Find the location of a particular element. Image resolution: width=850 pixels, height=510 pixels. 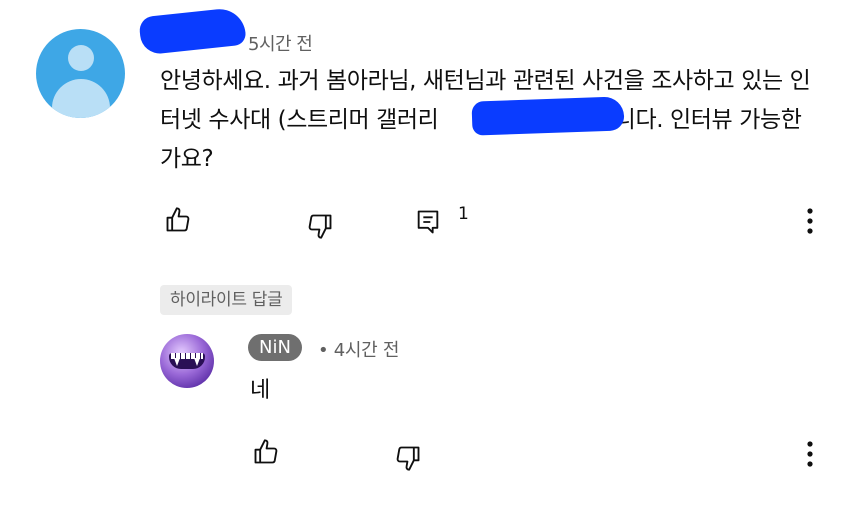

avatar-fang-right is located at coordinates (197, 362).